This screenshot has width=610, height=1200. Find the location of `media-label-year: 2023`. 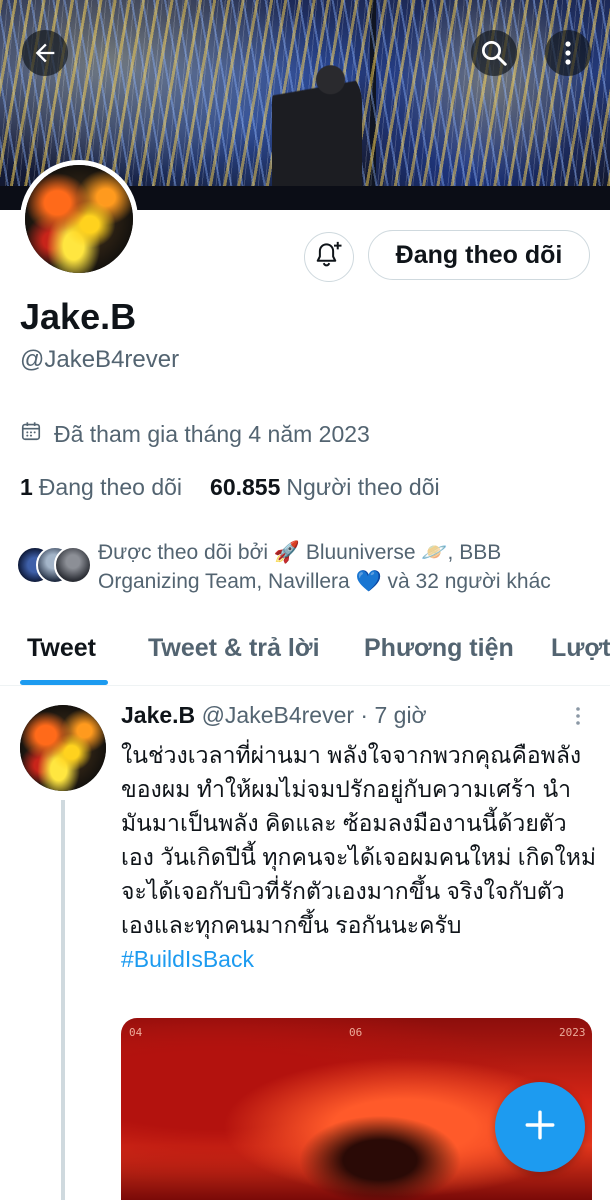

media-label-year: 2023 is located at coordinates (572, 1032).